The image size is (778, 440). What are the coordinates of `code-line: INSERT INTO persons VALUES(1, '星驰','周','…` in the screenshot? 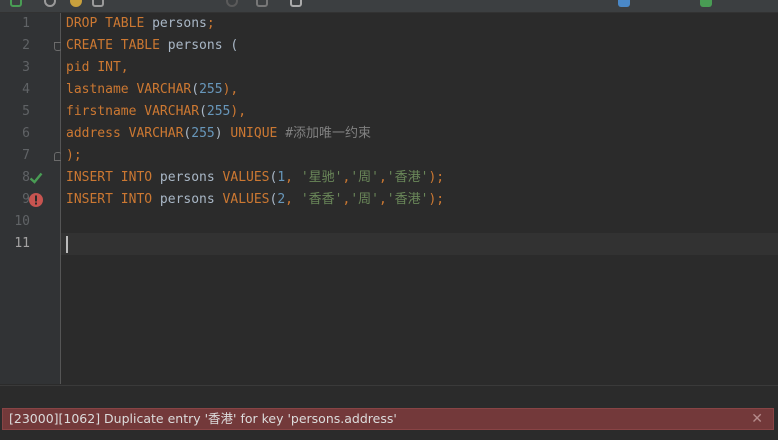 It's located at (255, 178).